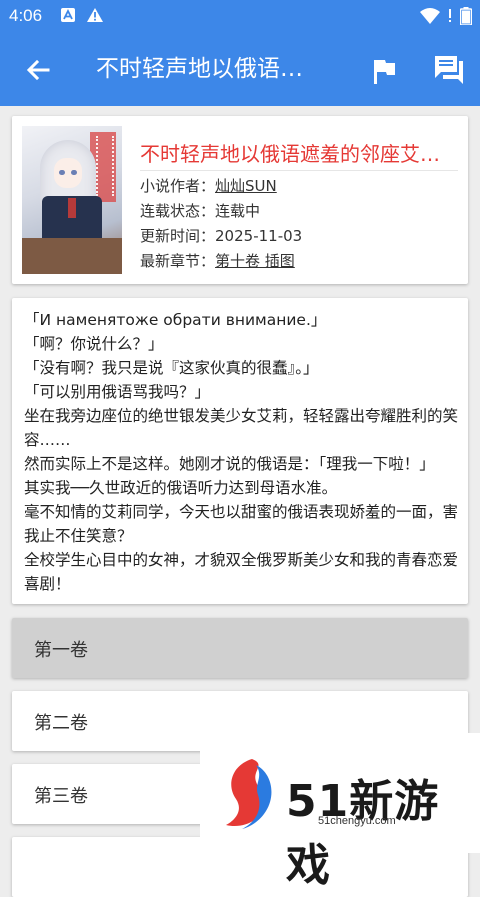 The image size is (480, 897). Describe the element at coordinates (385, 71) in the screenshot. I see `flag-icon` at that location.